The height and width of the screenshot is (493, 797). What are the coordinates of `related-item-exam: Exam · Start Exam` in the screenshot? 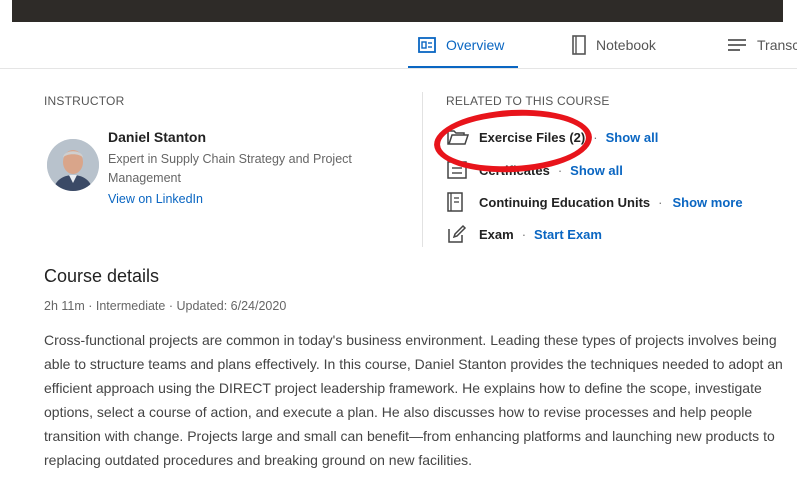 It's located at (524, 234).